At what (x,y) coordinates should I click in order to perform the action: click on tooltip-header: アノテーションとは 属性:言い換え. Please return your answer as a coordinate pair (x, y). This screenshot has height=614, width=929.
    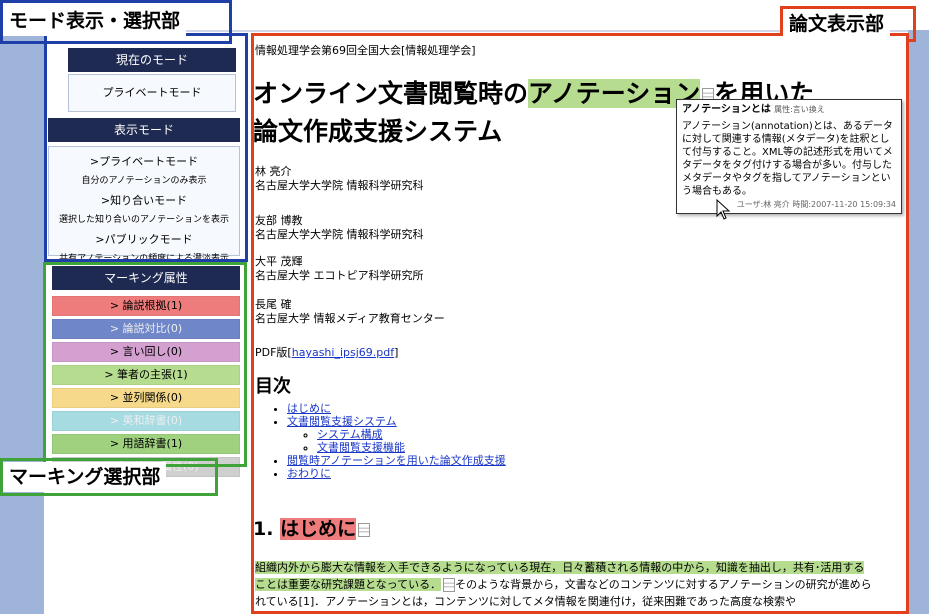
    Looking at the image, I should click on (789, 109).